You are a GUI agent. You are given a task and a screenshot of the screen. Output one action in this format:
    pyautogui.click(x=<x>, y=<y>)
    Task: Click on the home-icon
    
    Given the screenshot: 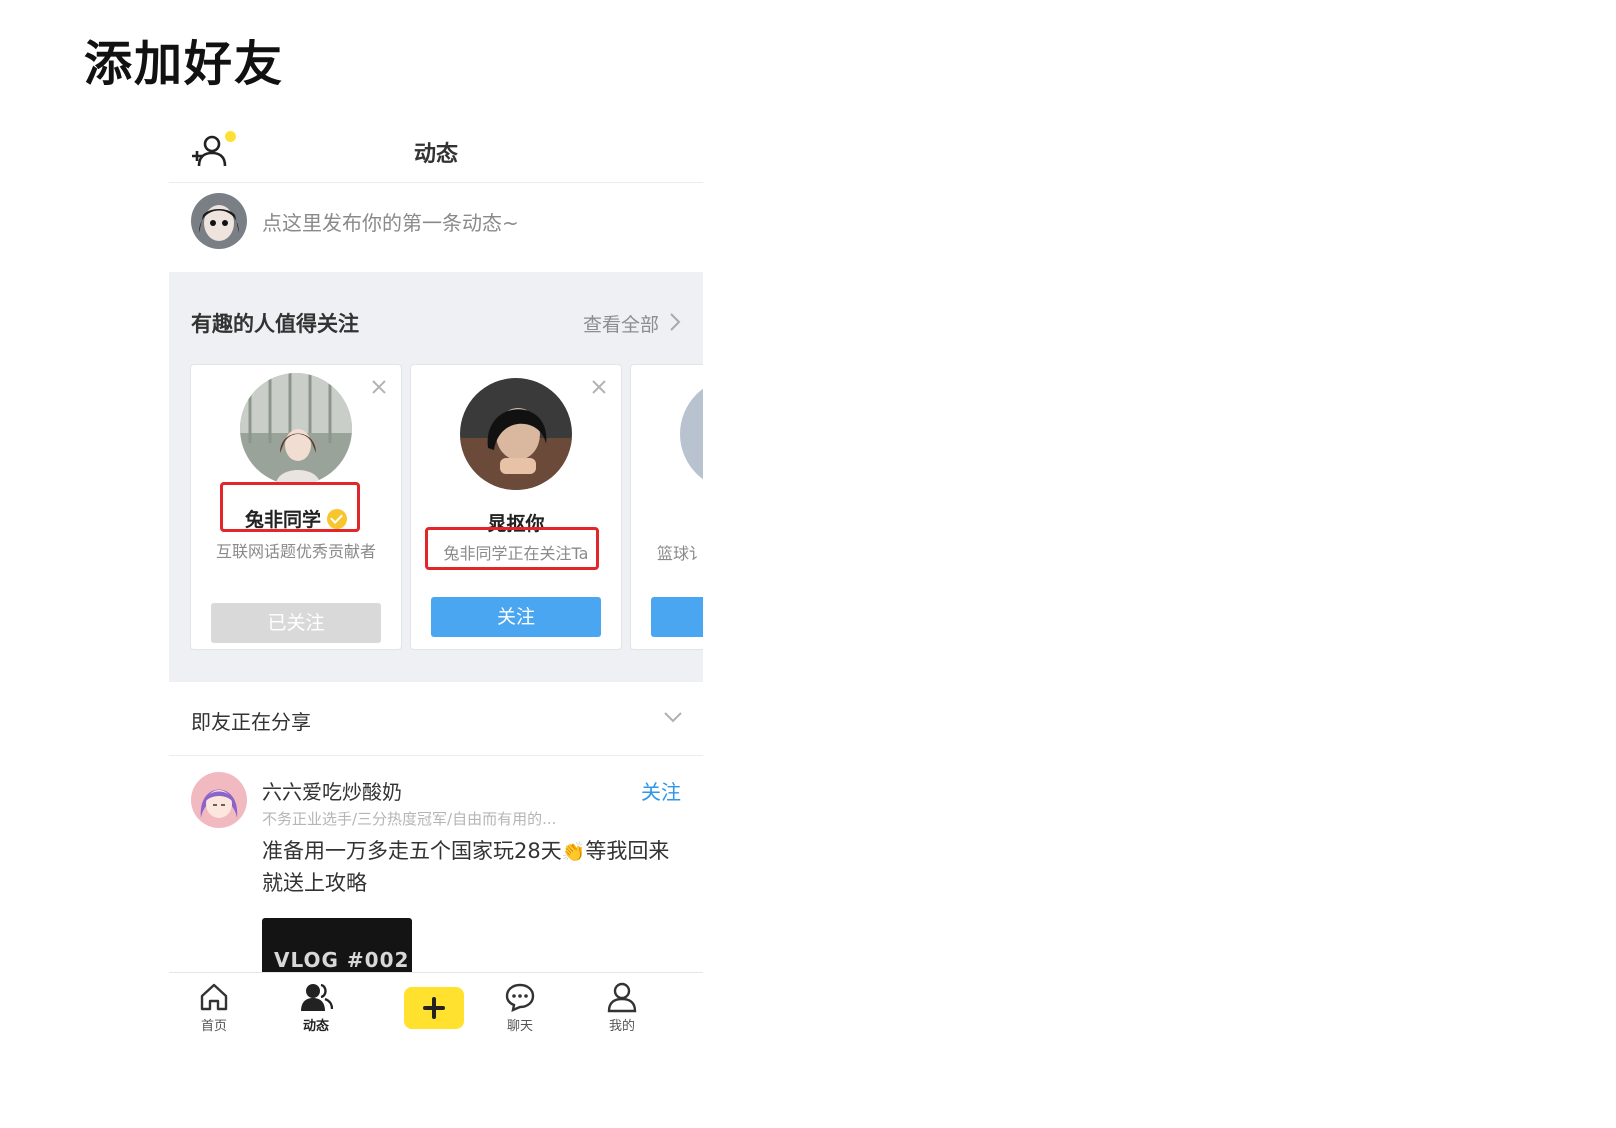 What is the action you would take?
    pyautogui.click(x=214, y=997)
    